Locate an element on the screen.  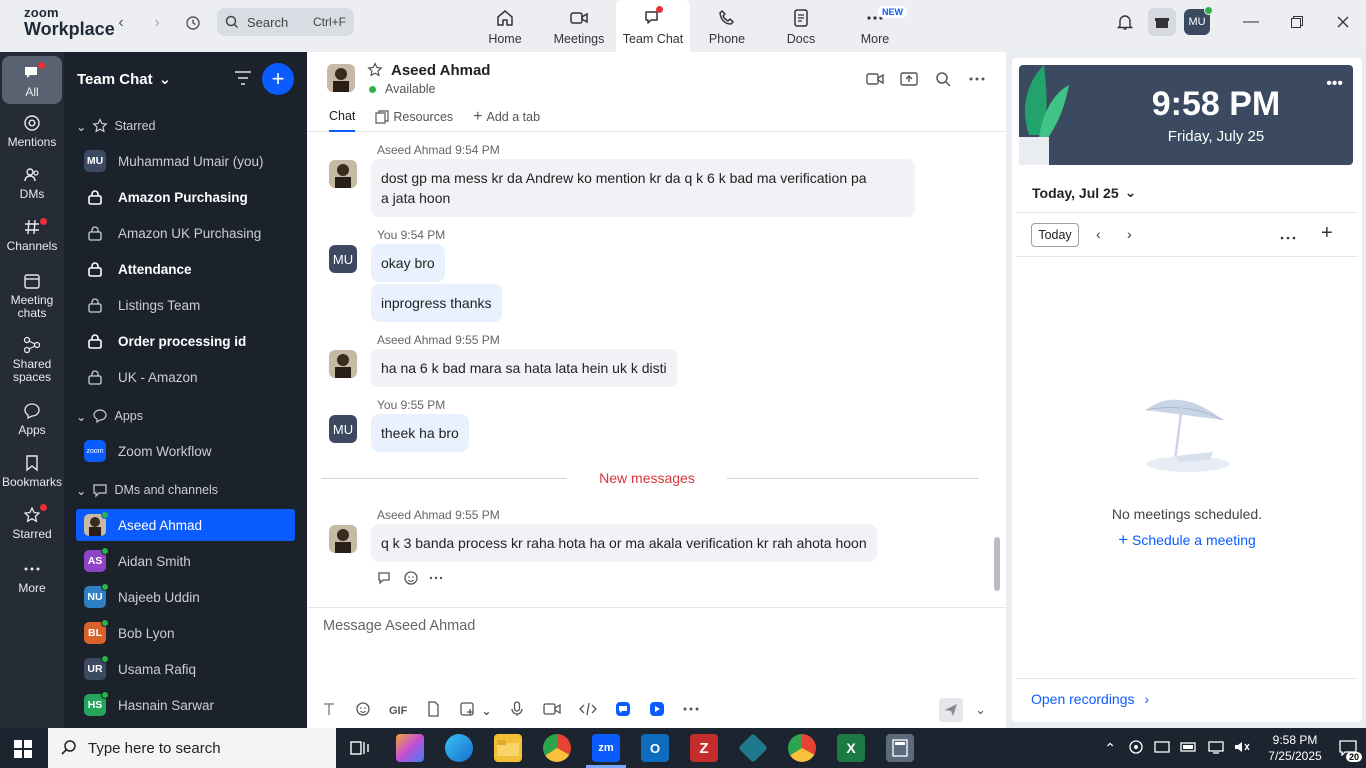
nav-team-chat: Team Chat is located at coordinates (653, 26).